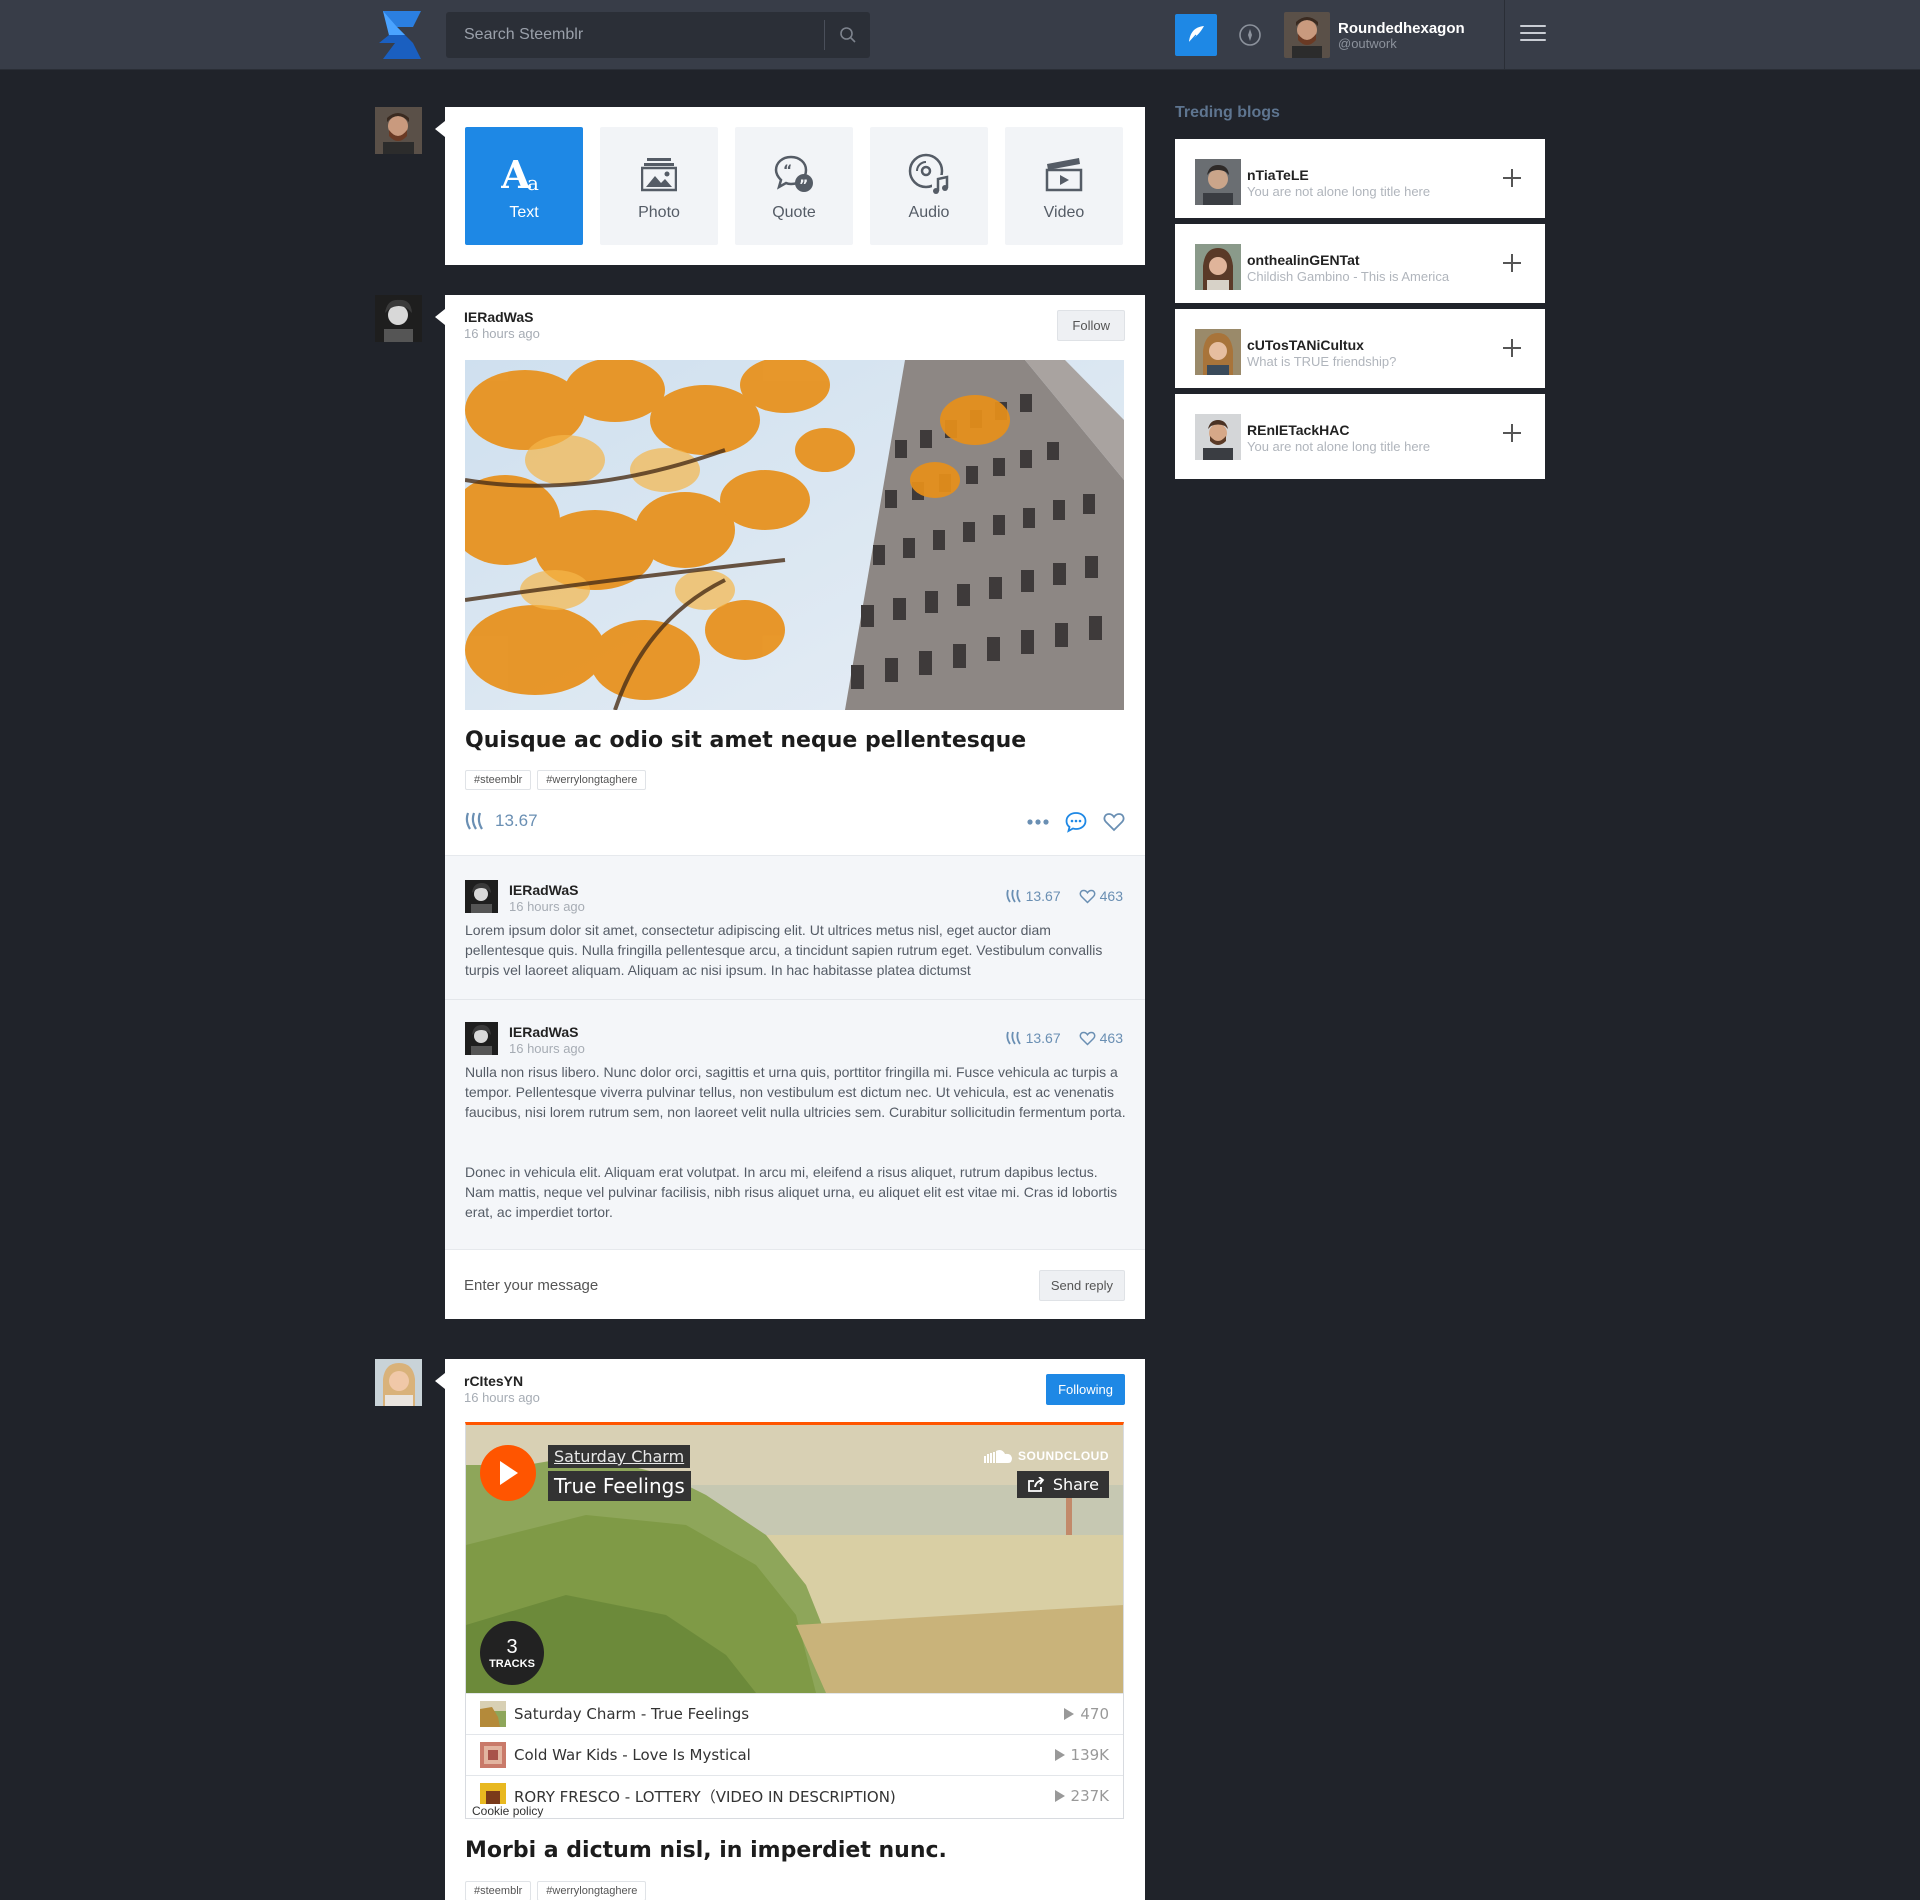  What do you see at coordinates (512, 1653) in the screenshot?
I see `track-count-badge: 3 TRACKS` at bounding box center [512, 1653].